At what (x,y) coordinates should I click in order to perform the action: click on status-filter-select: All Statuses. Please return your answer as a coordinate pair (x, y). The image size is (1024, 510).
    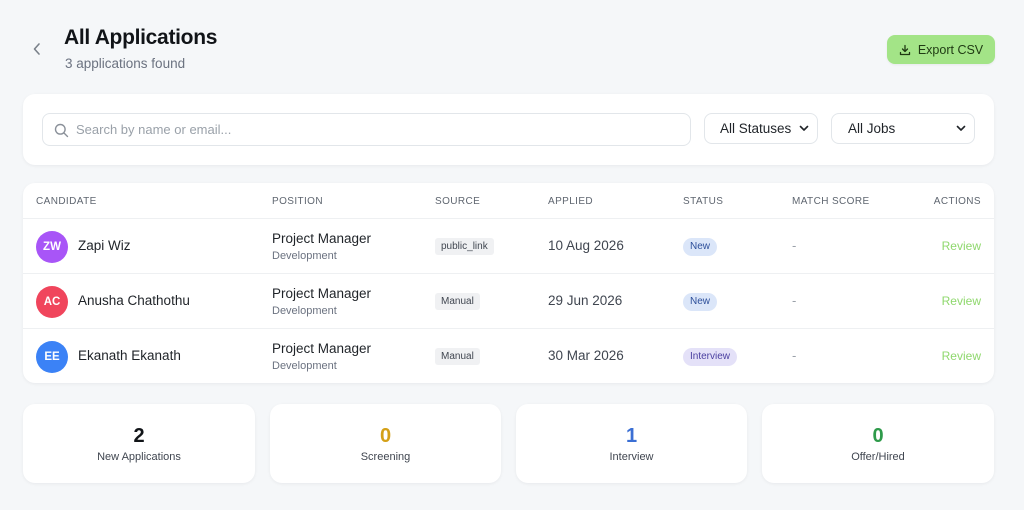
    Looking at the image, I should click on (761, 128).